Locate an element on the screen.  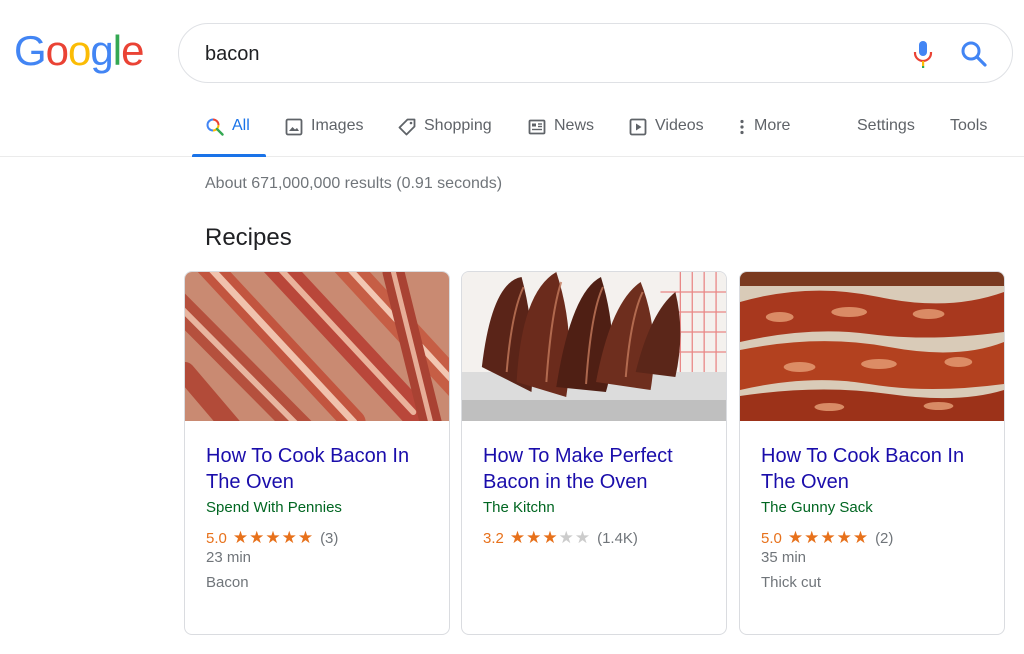
result-stats: About 671,000,000 results (0.91 seconds) is located at coordinates (354, 183).